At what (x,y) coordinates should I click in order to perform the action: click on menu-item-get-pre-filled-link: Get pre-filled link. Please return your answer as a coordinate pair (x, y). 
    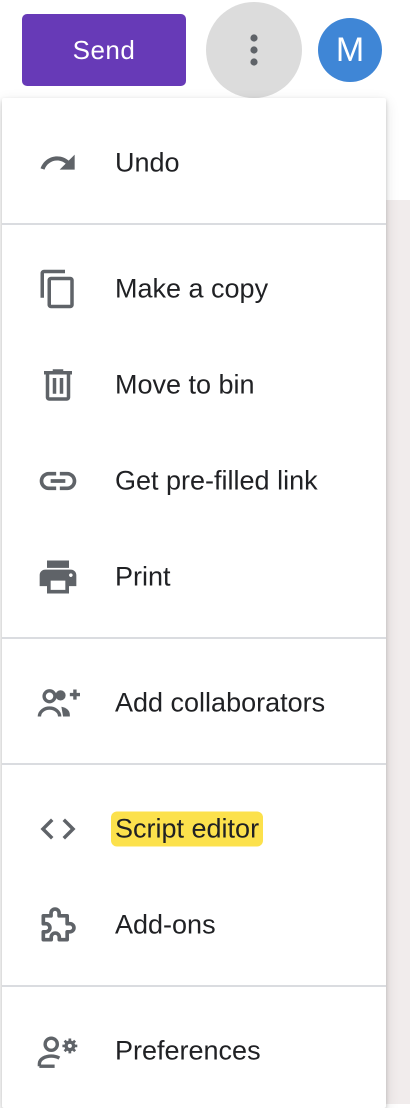
    Looking at the image, I should click on (194, 481).